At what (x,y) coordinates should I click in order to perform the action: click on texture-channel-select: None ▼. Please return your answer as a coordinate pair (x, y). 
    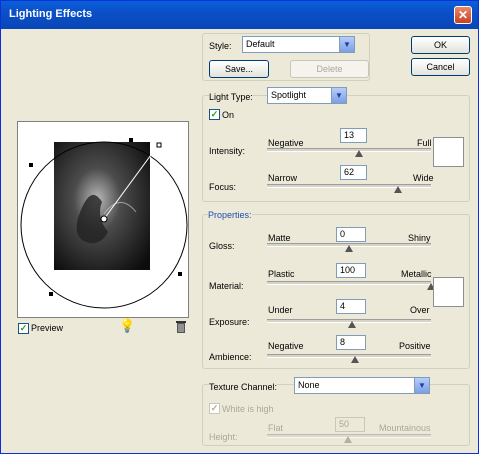
    Looking at the image, I should click on (362, 385).